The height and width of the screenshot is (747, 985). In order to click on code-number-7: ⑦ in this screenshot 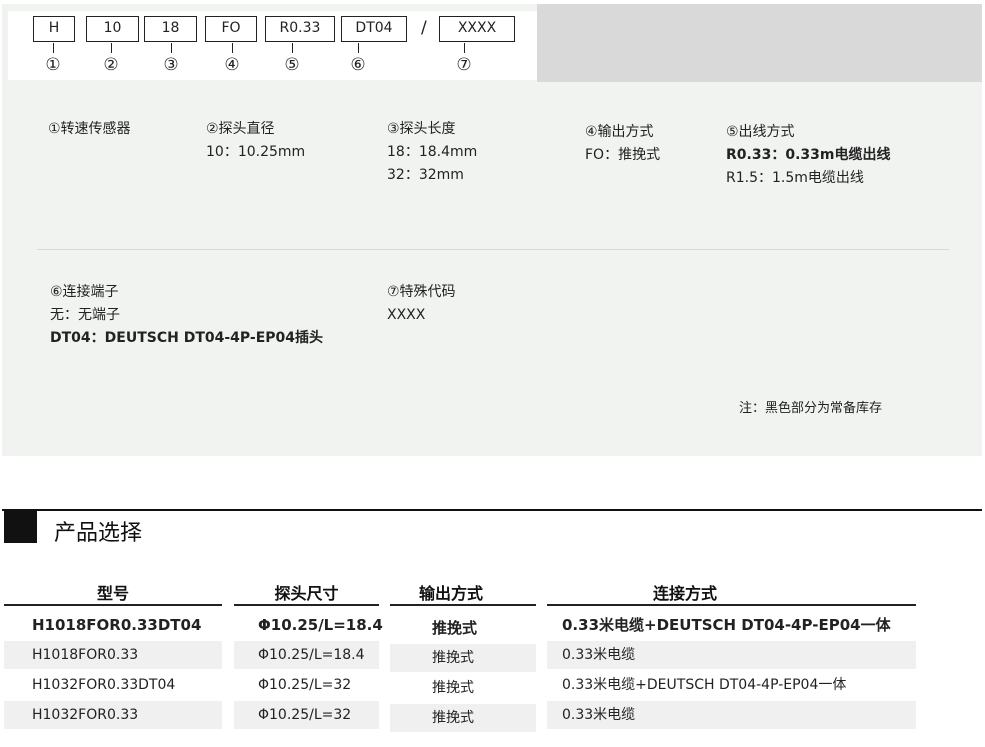, I will do `click(464, 65)`.